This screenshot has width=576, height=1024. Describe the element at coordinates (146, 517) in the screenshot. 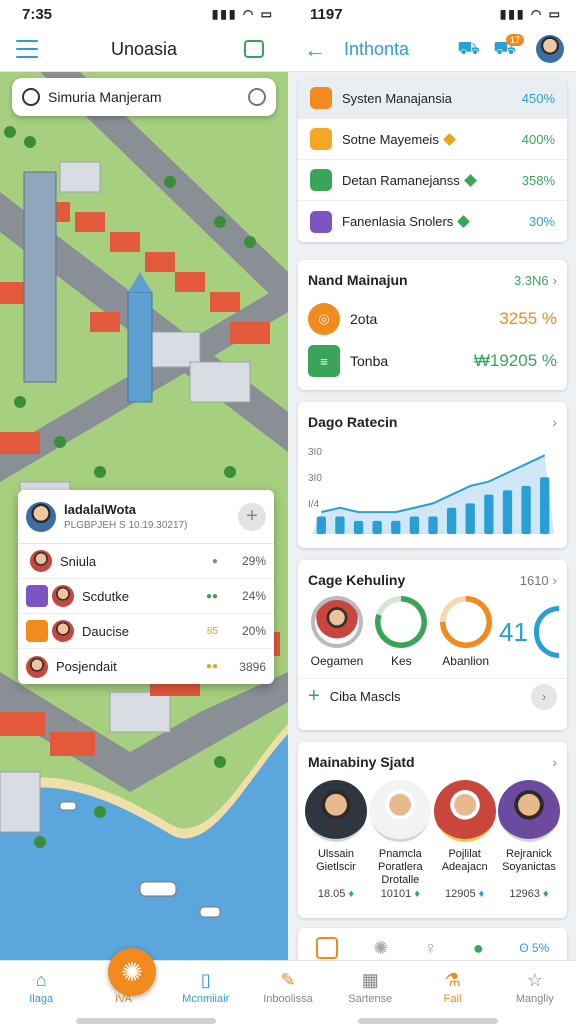

I see `popup-header: ladalalWota PLGBPJEH S 10.19.30217) +` at that location.